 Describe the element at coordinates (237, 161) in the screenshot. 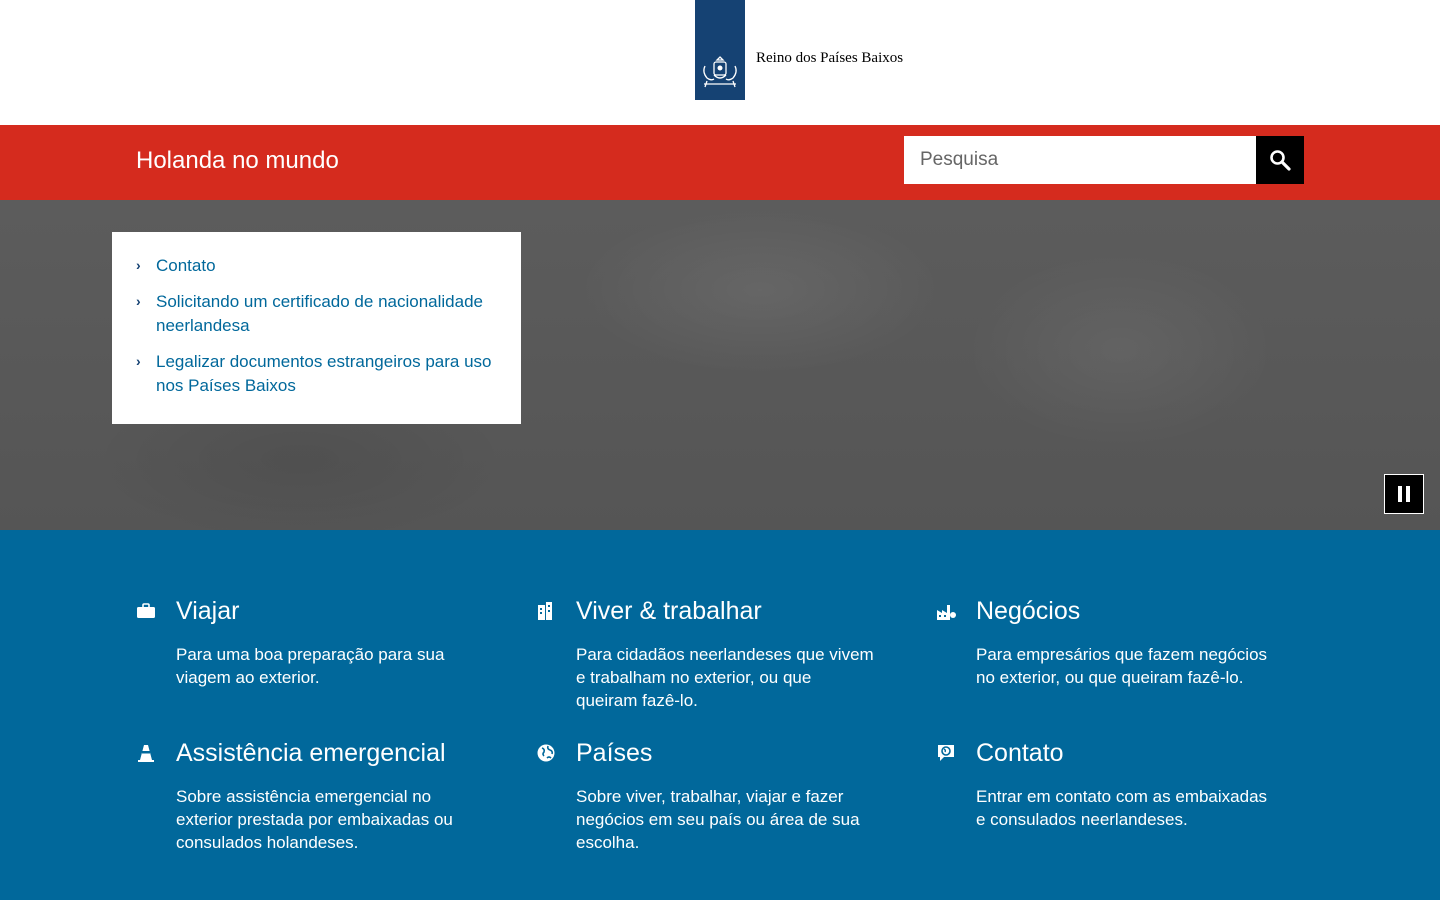

I see `site-title: Holanda no mundo` at that location.